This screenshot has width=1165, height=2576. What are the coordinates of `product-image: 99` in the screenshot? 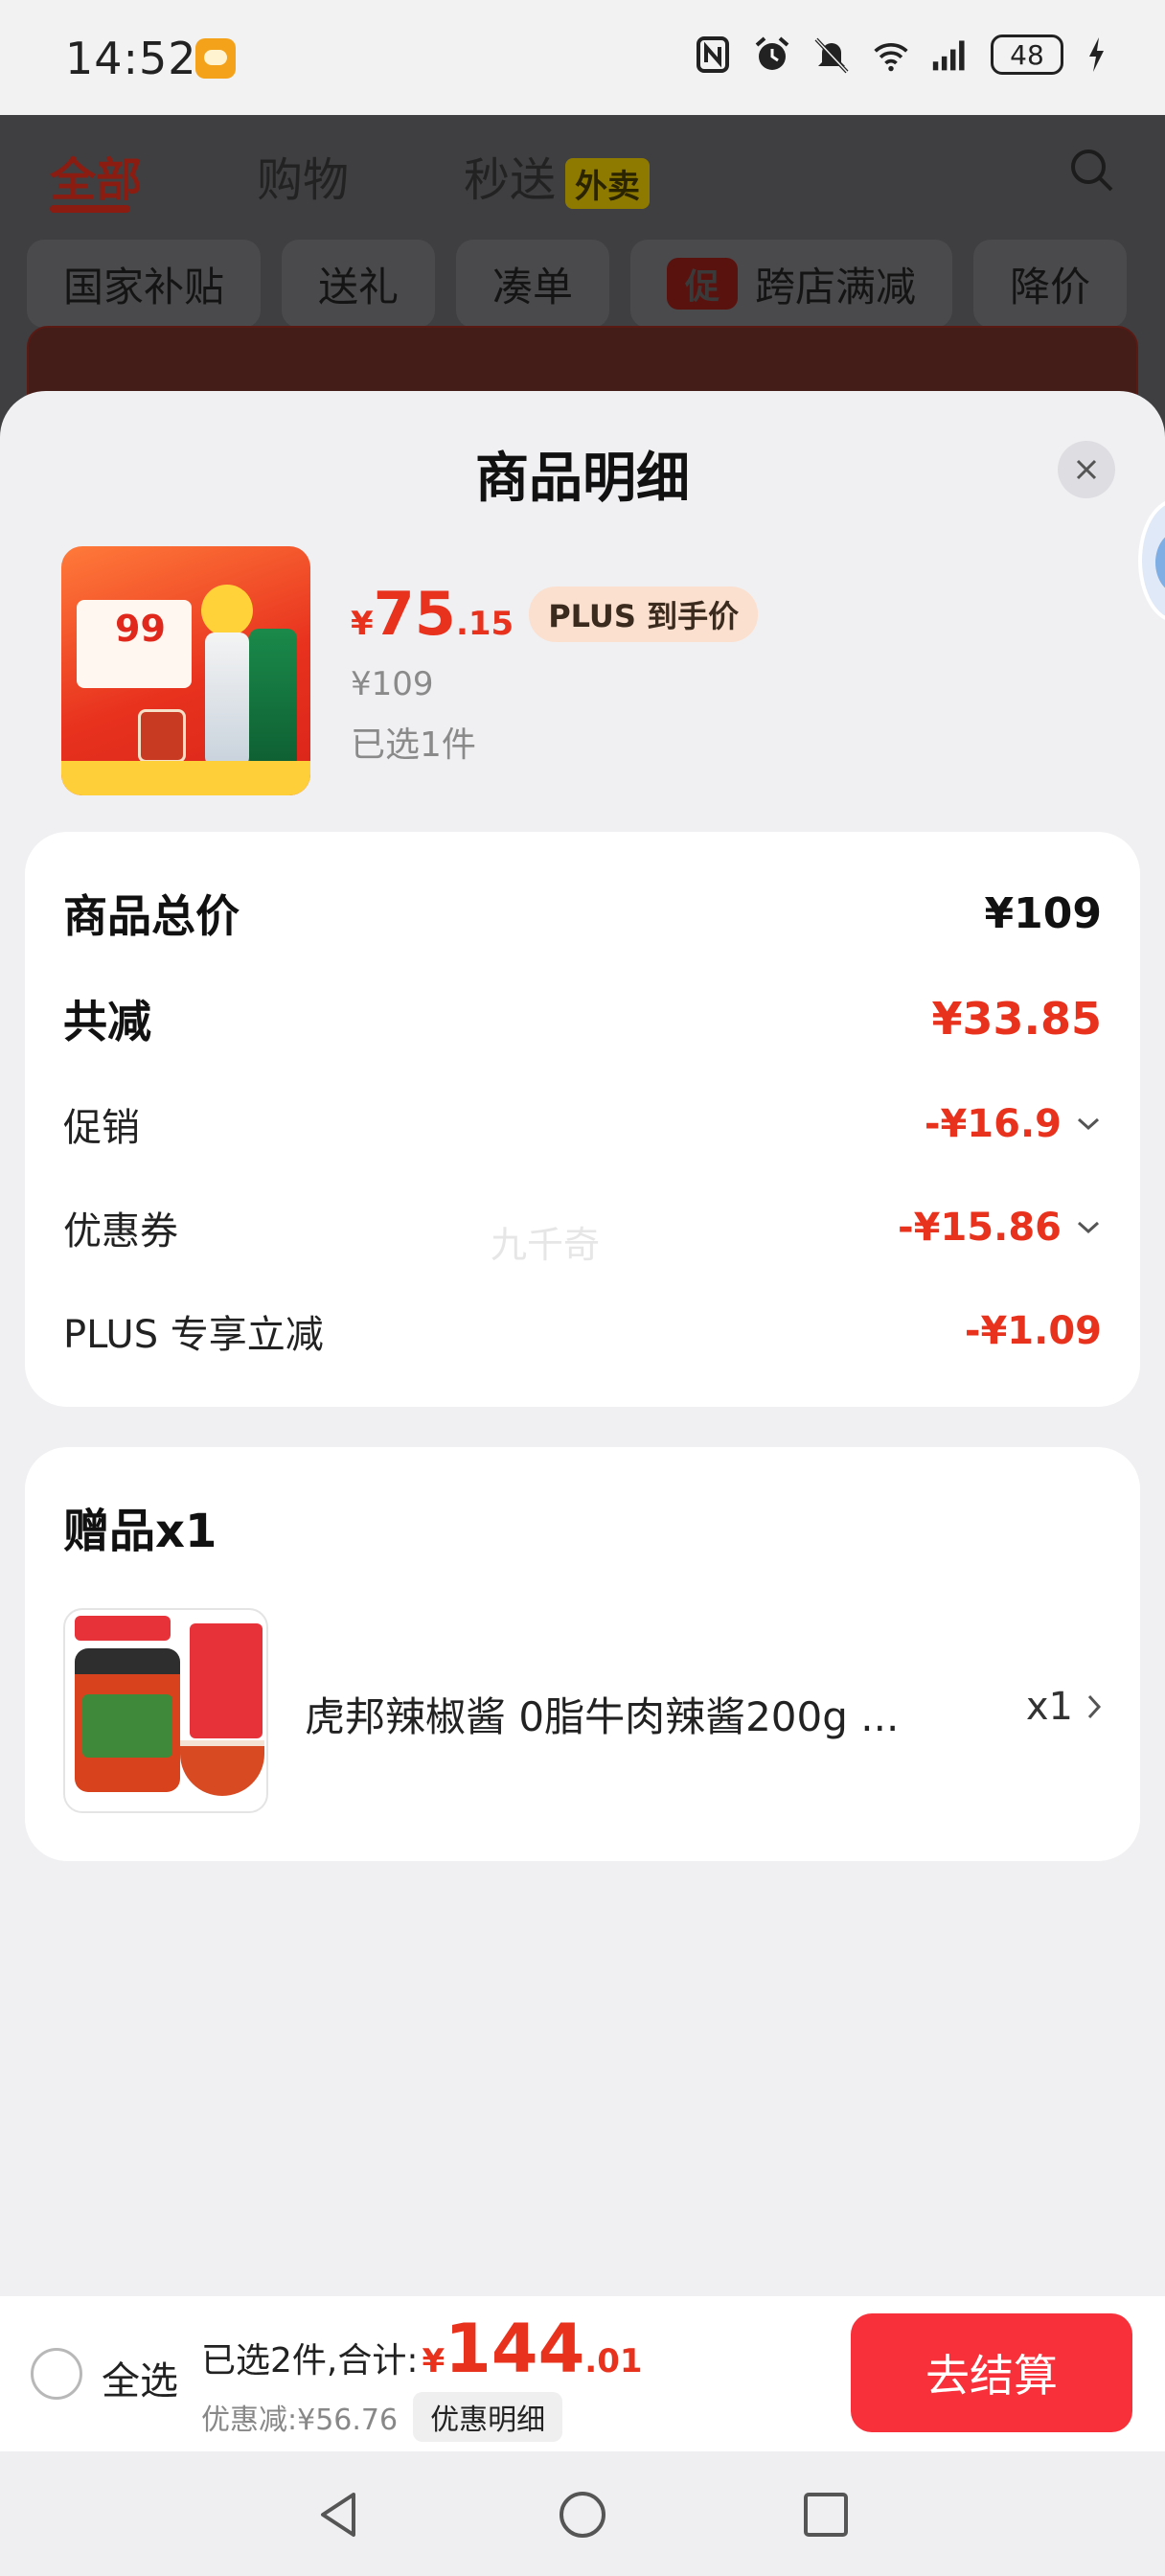 It's located at (185, 670).